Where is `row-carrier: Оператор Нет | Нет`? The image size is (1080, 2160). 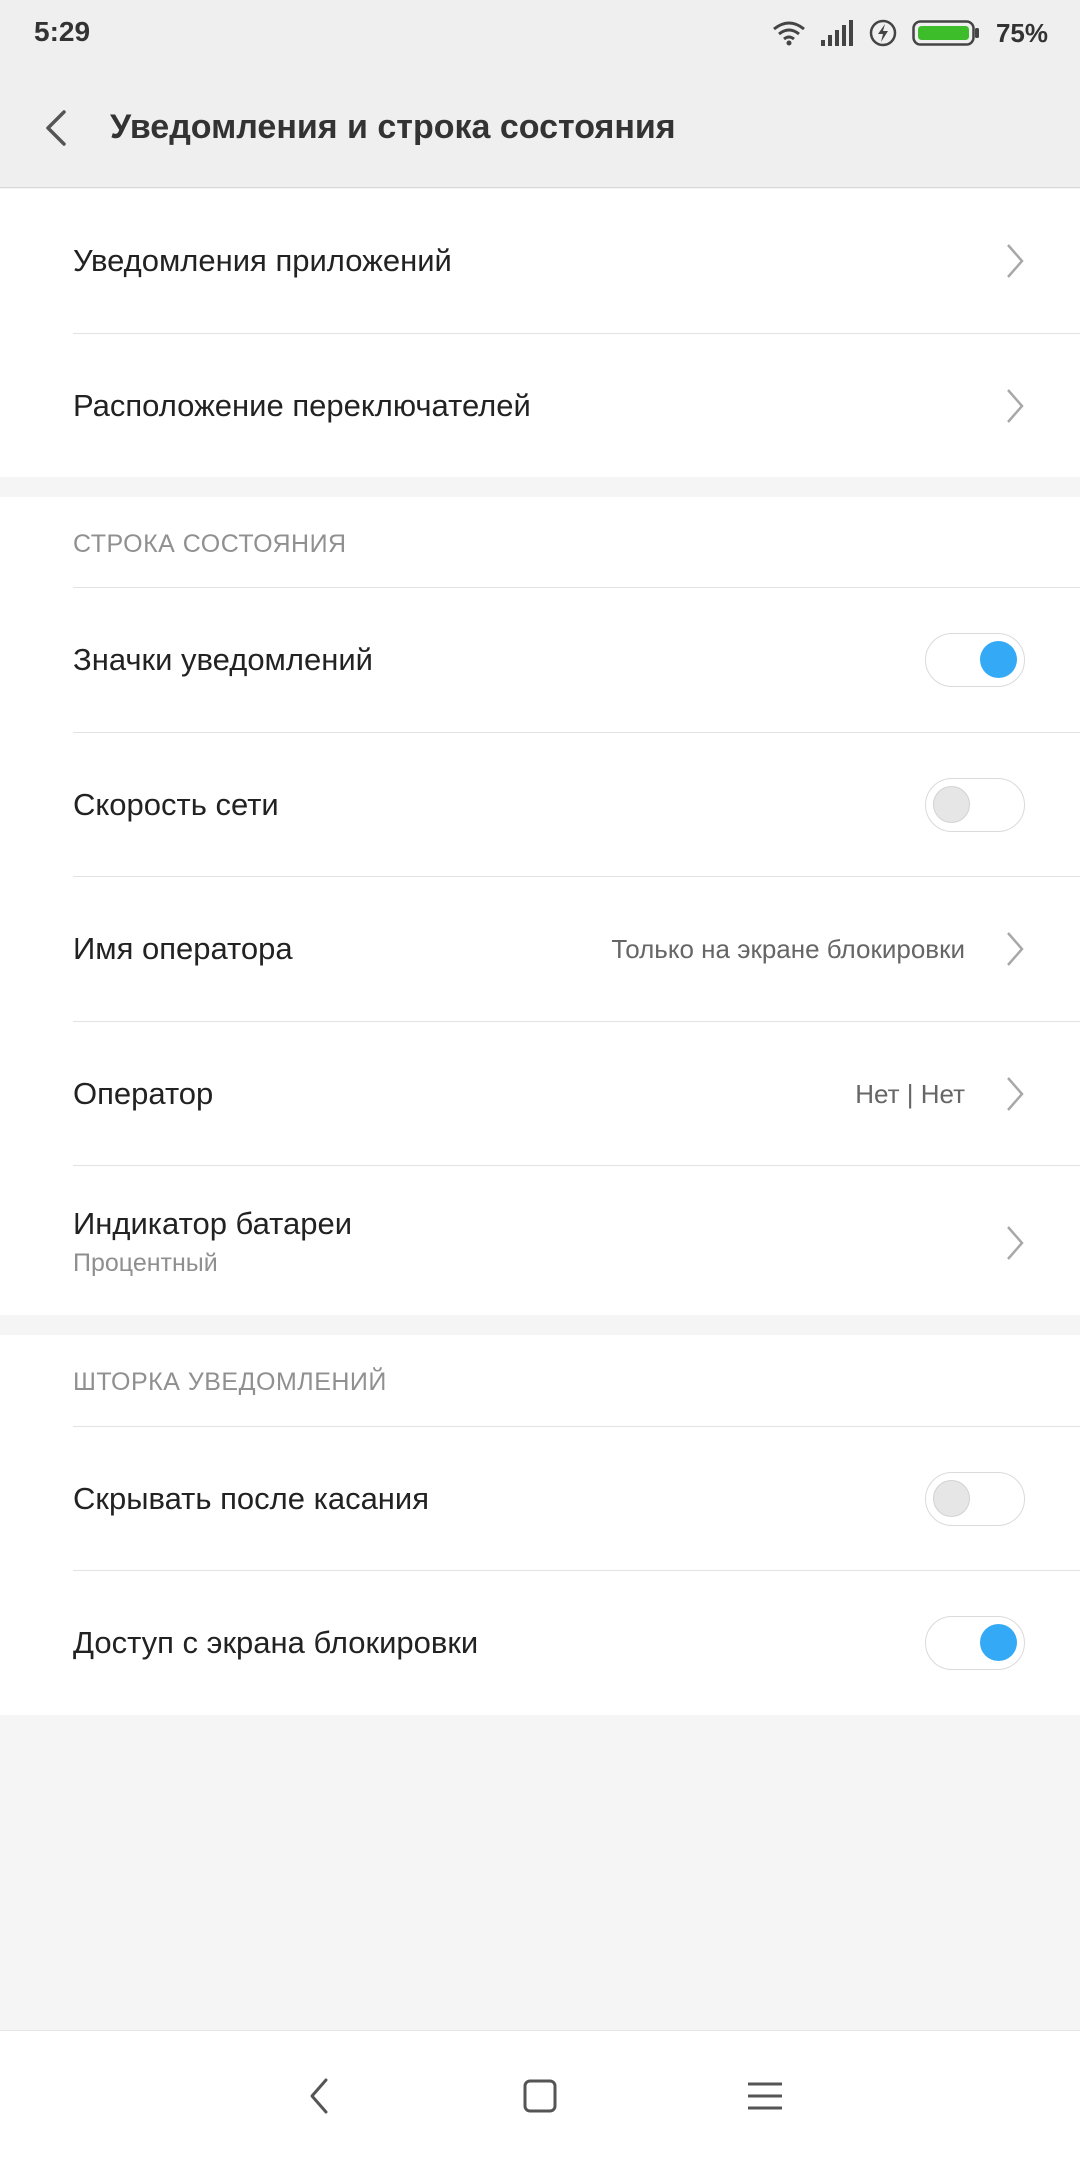
row-carrier: Оператор Нет | Нет is located at coordinates (540, 1093).